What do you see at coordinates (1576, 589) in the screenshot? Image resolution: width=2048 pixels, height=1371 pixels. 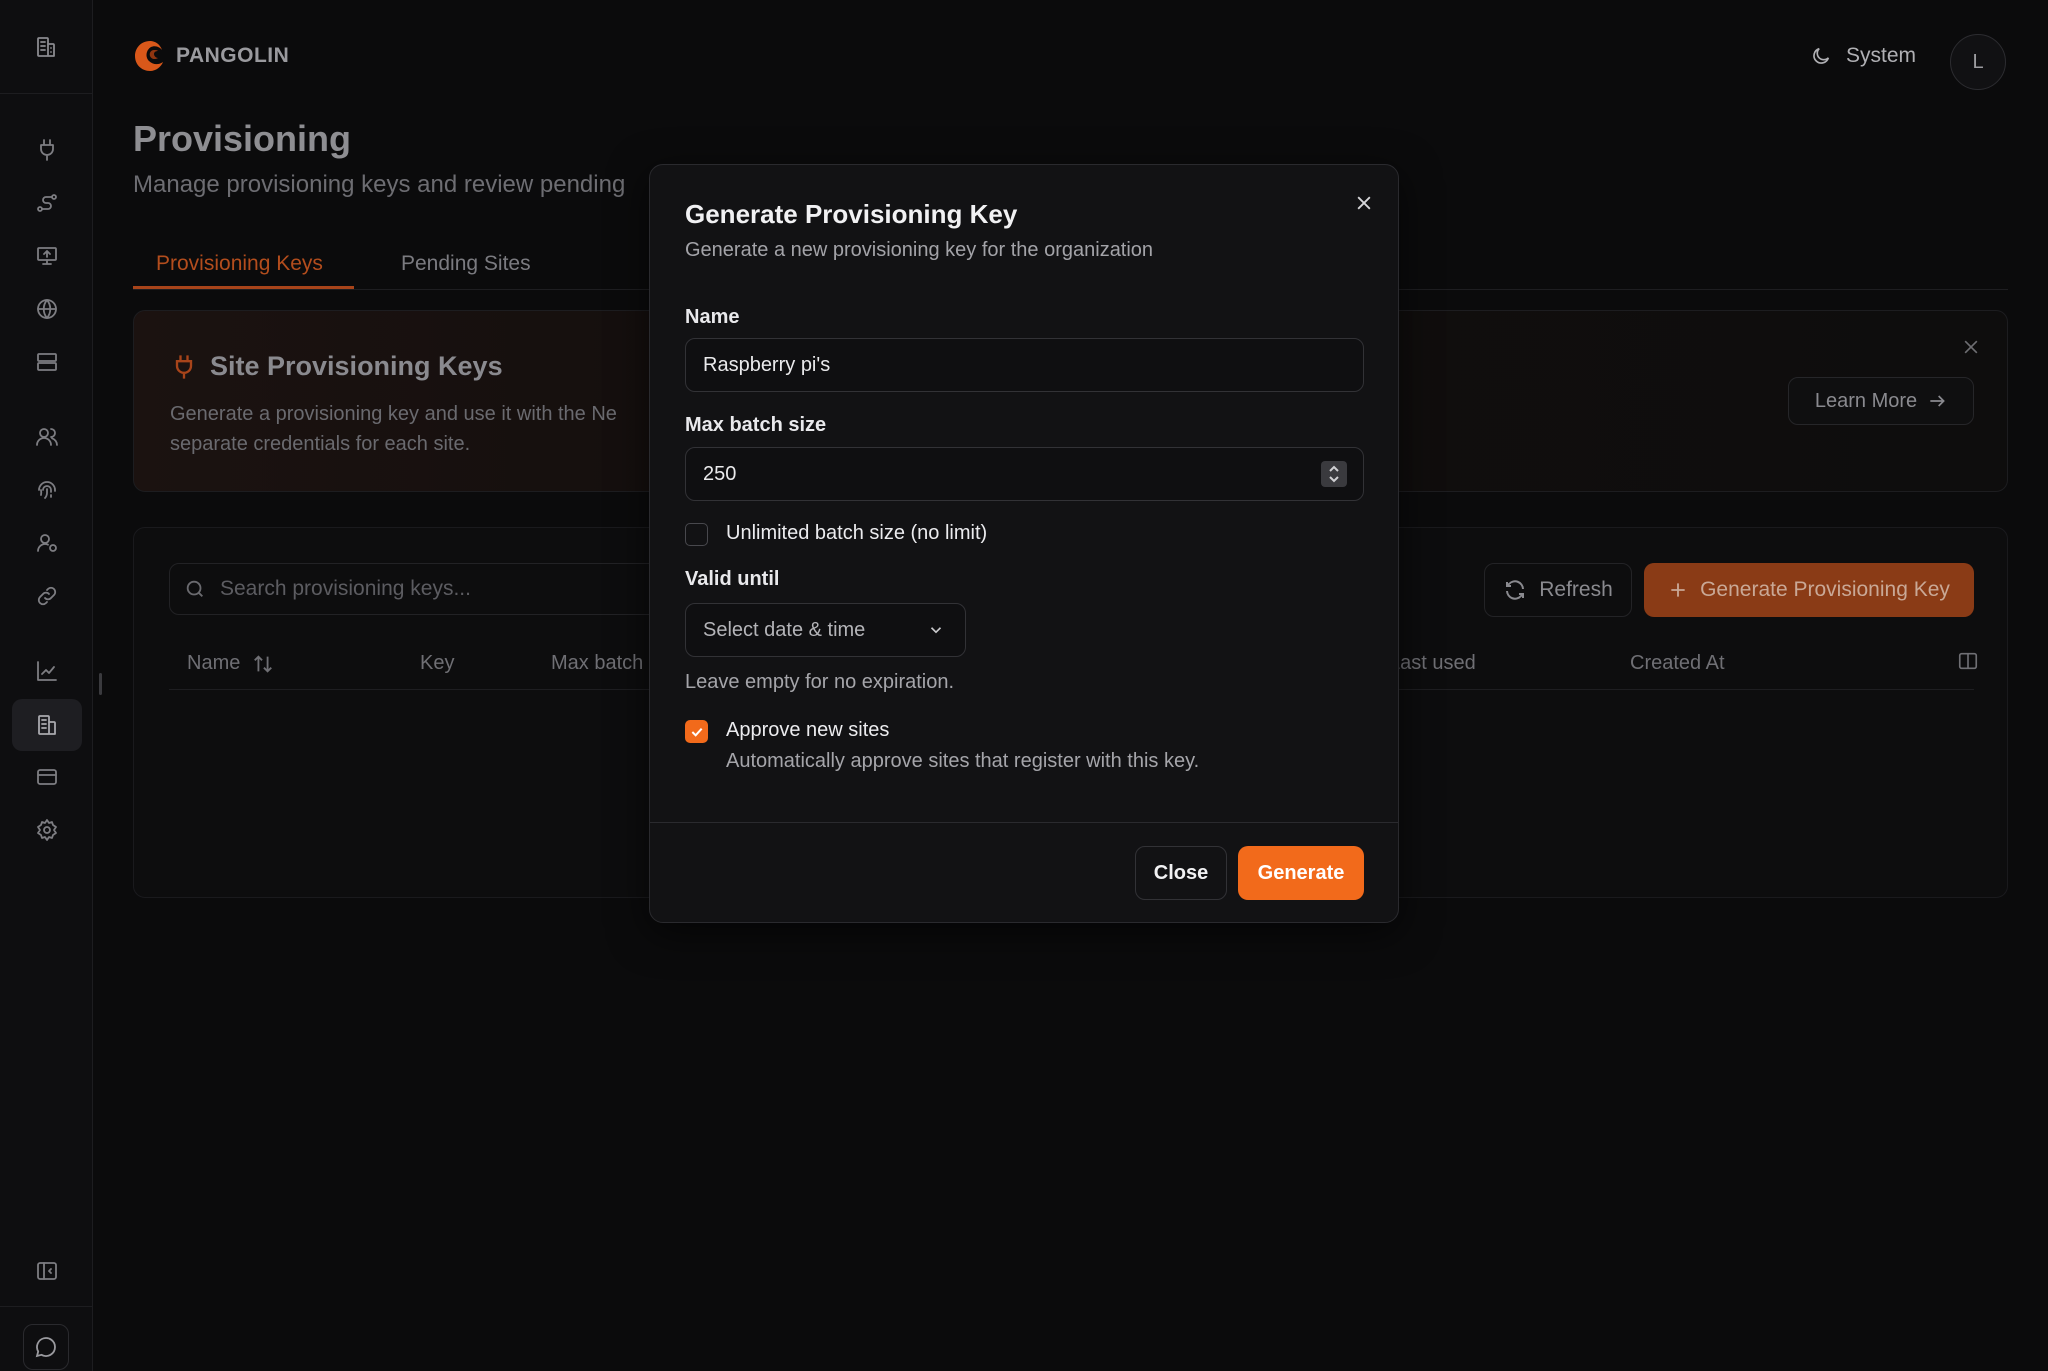 I see `refresh-label: Refresh` at bounding box center [1576, 589].